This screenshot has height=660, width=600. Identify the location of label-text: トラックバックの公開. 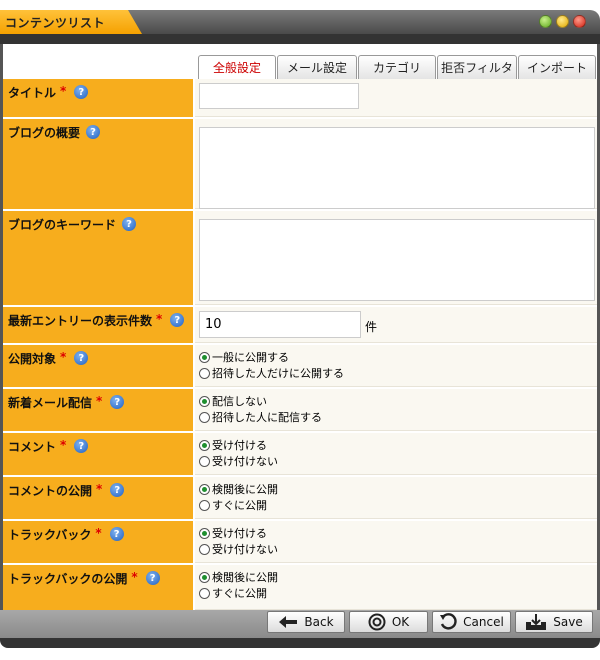
(68, 579).